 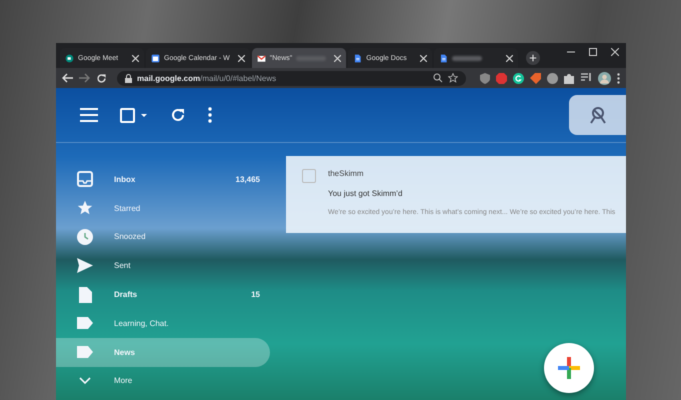 What do you see at coordinates (438, 78) in the screenshot?
I see `zoom-icon` at bounding box center [438, 78].